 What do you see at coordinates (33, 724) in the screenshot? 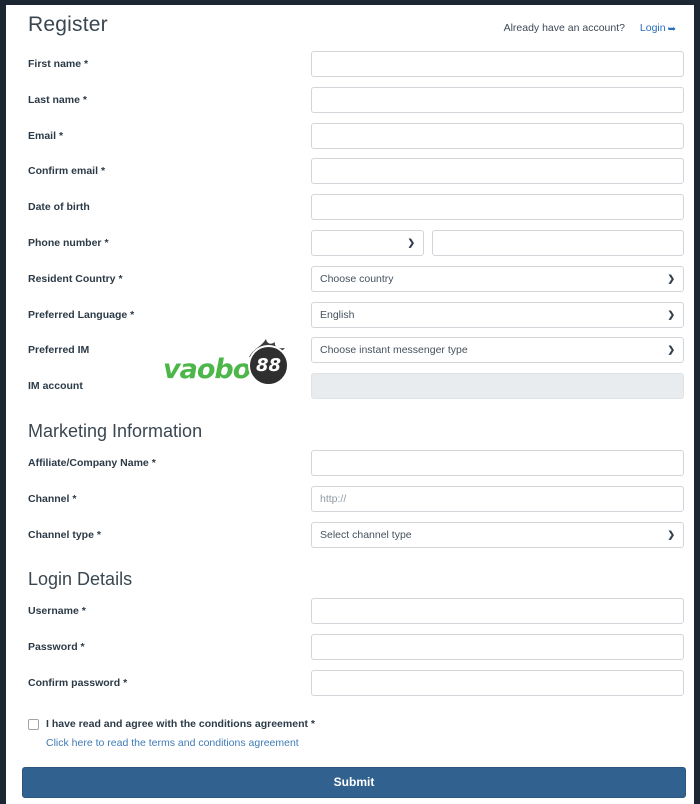
I see `terms-checkbox` at bounding box center [33, 724].